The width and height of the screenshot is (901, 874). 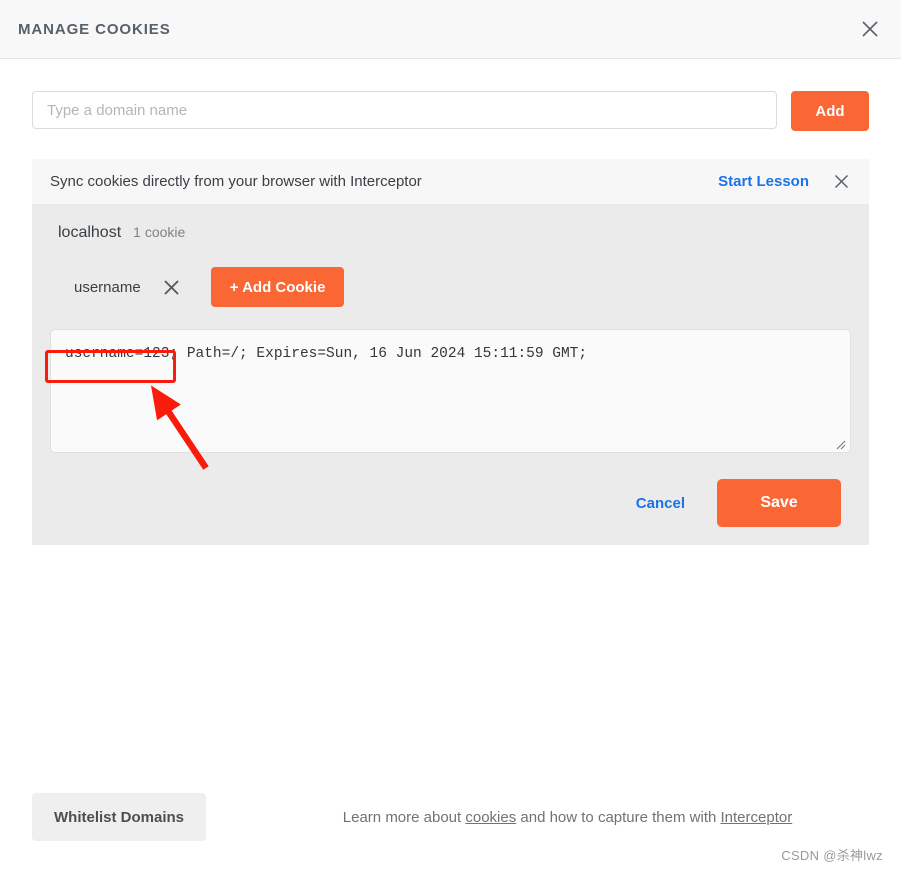 What do you see at coordinates (763, 181) in the screenshot?
I see `start-lesson-link: Start Lesson` at bounding box center [763, 181].